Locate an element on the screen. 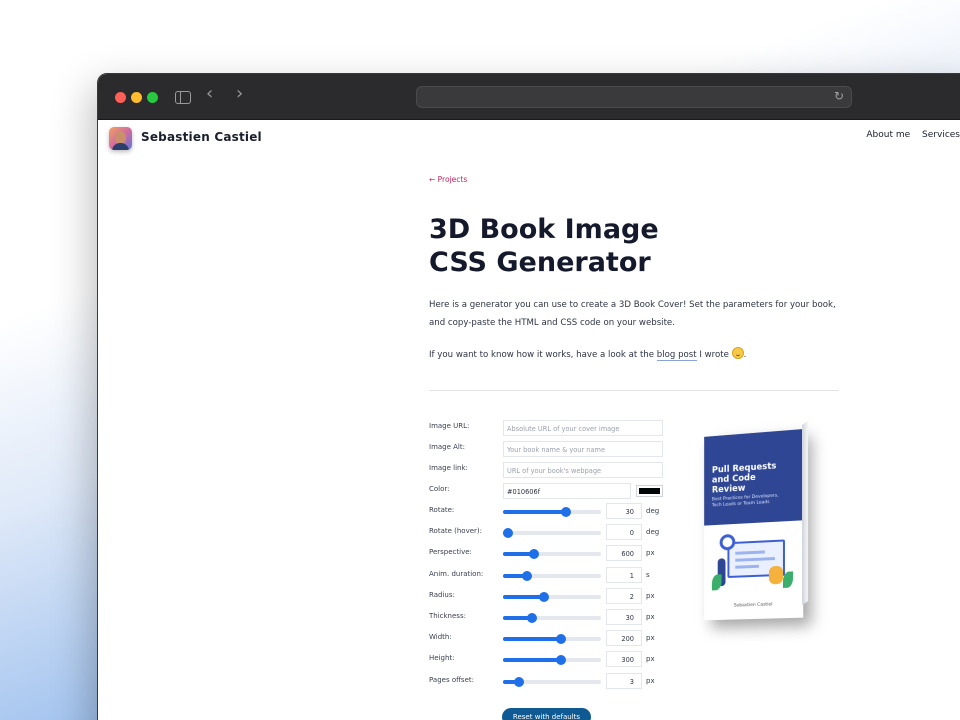 The image size is (960, 720). rotate-hover-value-input: 0 is located at coordinates (624, 532).